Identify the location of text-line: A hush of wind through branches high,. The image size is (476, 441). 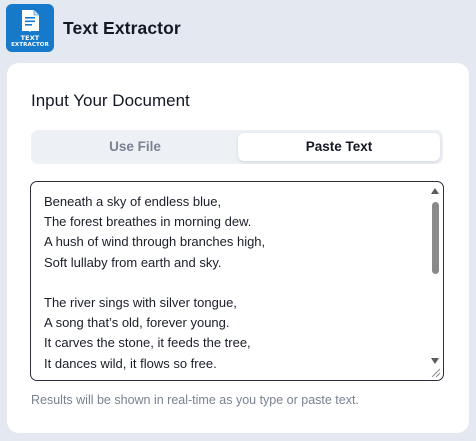
(155, 242).